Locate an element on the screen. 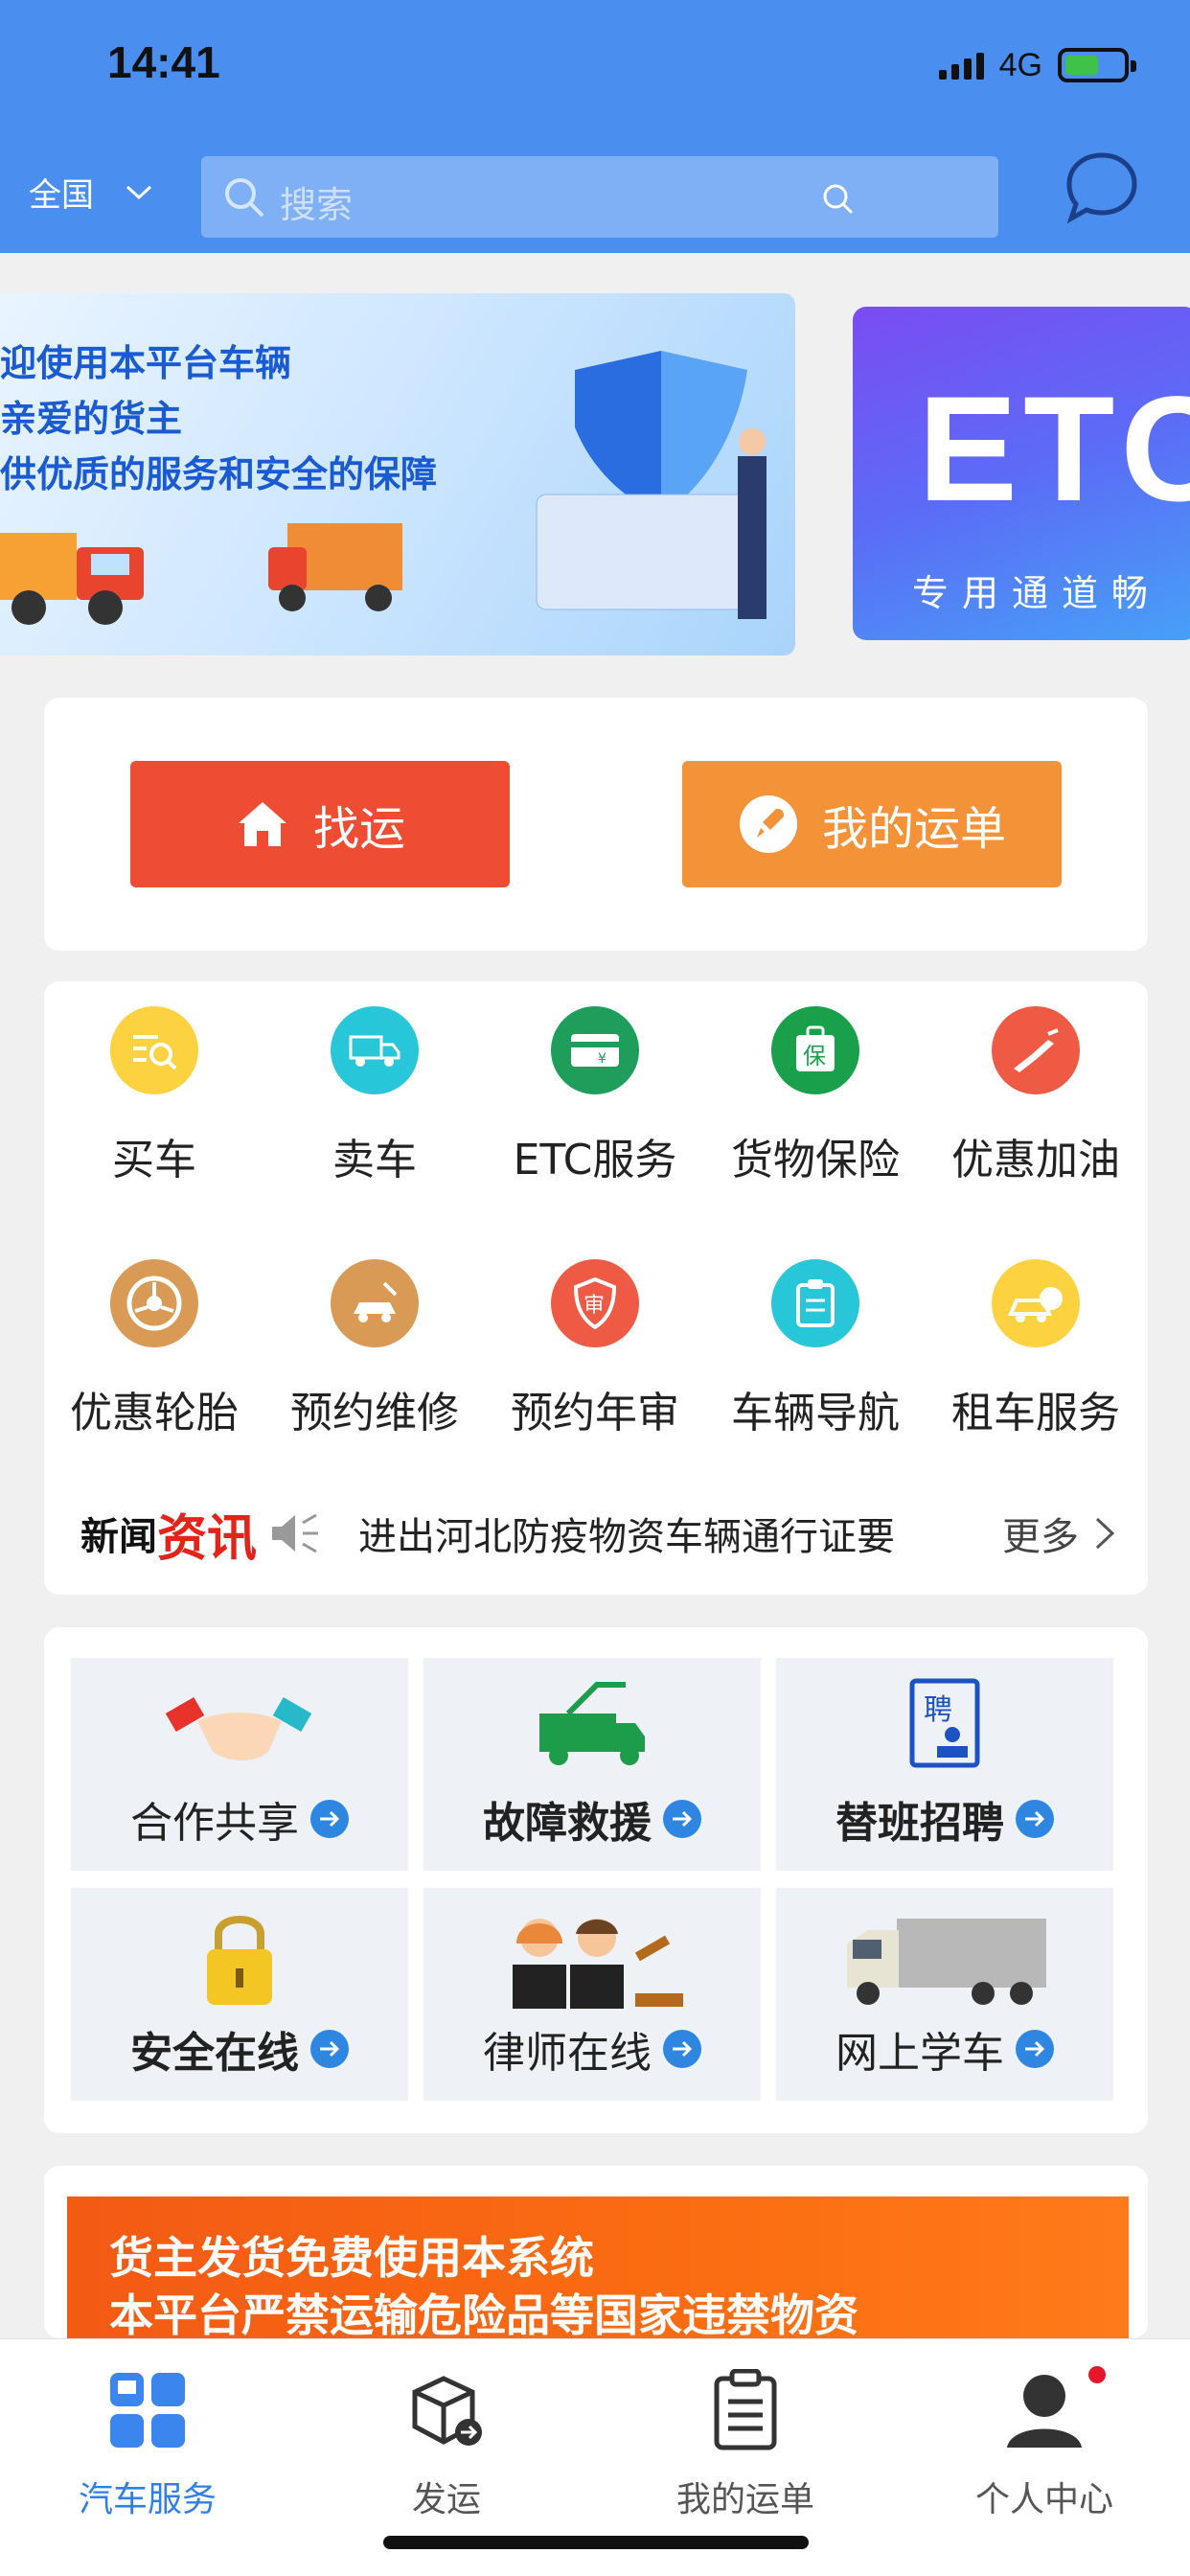  search-input: 搜索 is located at coordinates (600, 197).